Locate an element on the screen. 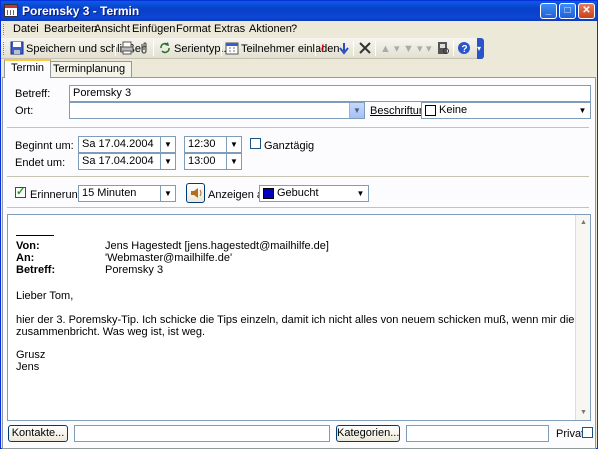 This screenshot has width=598, height=449. menu-help: ? is located at coordinates (294, 29).